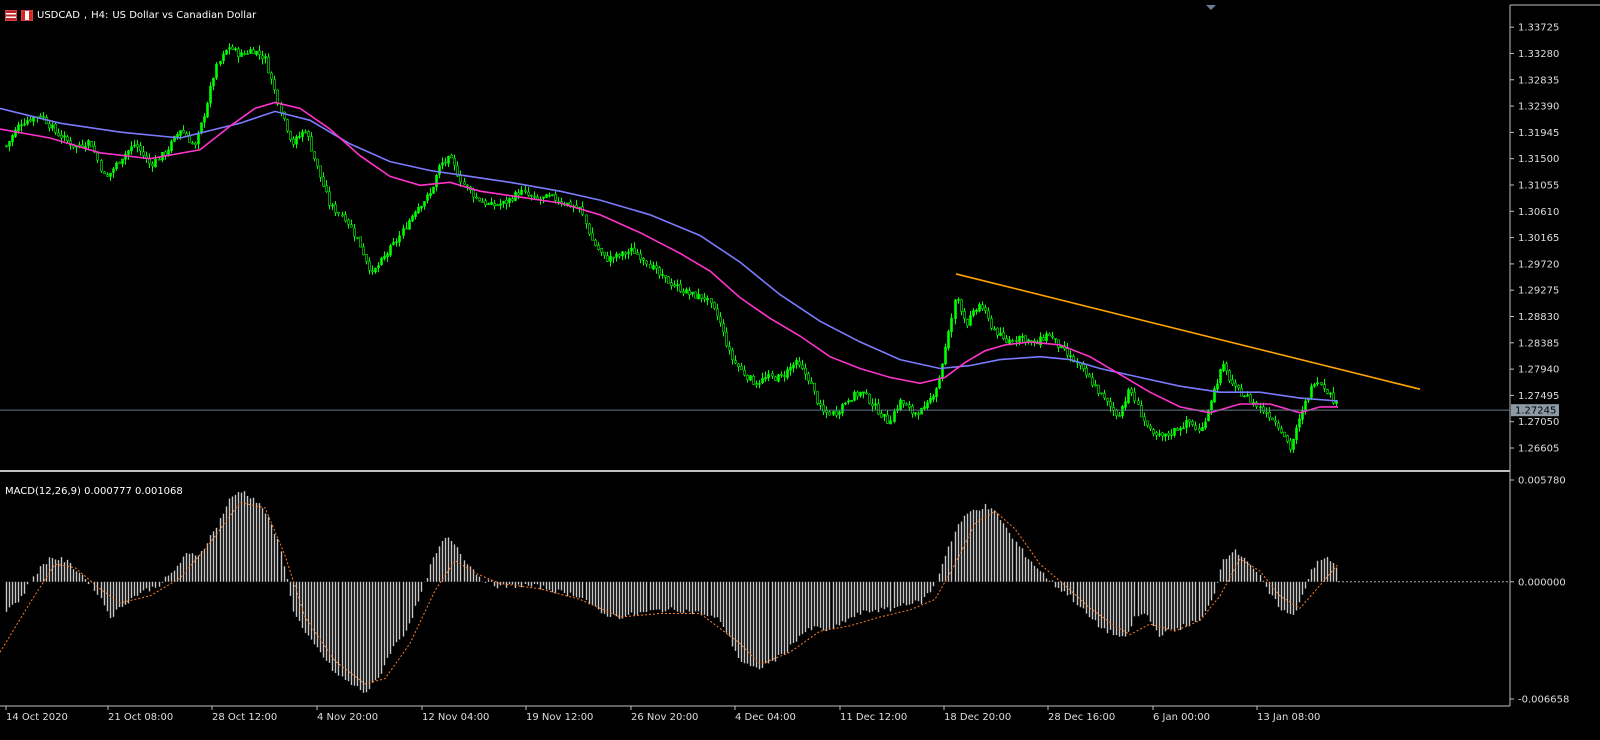 The height and width of the screenshot is (740, 1600). What do you see at coordinates (1211, 7) in the screenshot?
I see `chart-shift-marker-icon` at bounding box center [1211, 7].